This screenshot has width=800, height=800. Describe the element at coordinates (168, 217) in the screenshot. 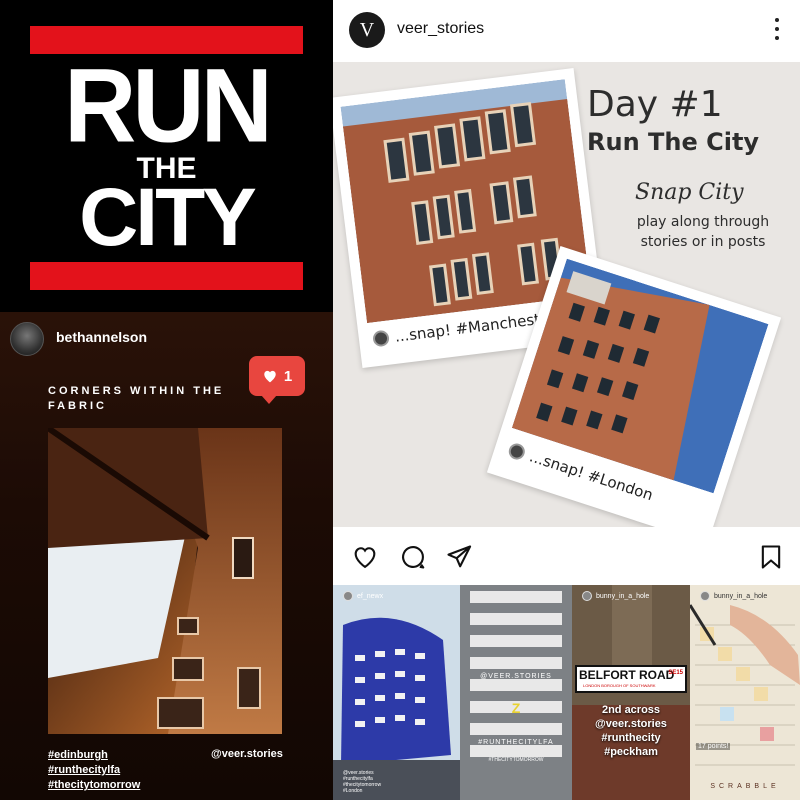

I see `logo-word-city: CITY` at that location.